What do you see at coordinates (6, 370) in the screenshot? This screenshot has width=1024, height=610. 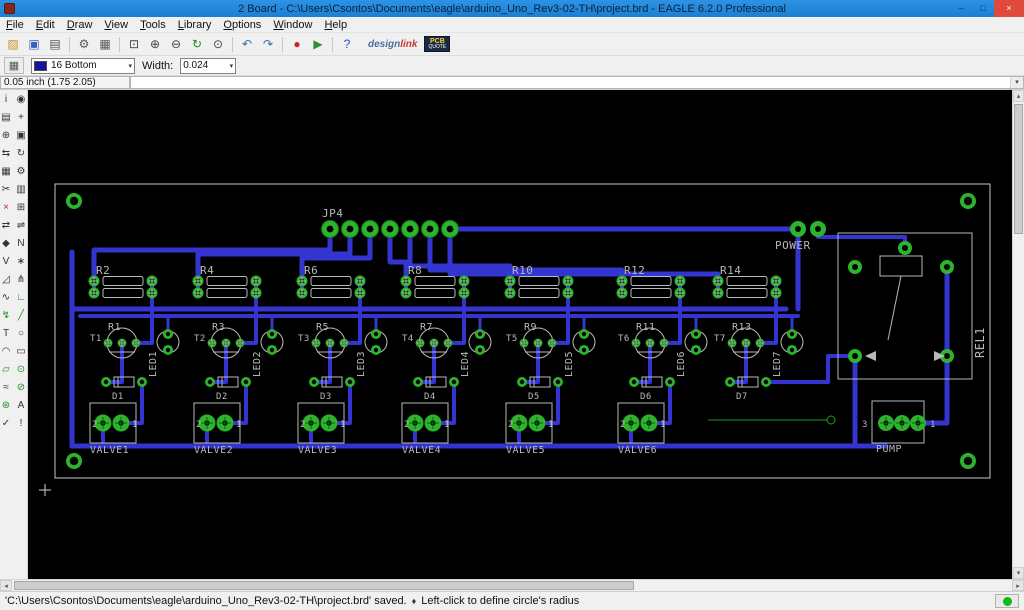 I see `polygon-tool-icon: ▱` at bounding box center [6, 370].